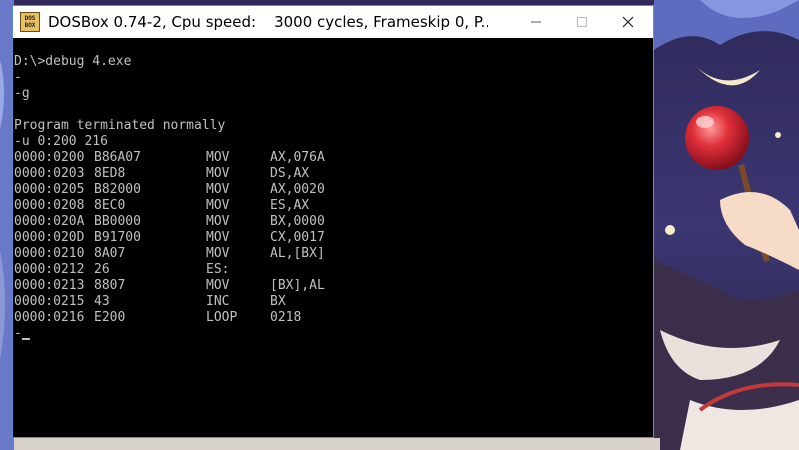 This screenshot has height=450, width=799. What do you see at coordinates (333, 174) in the screenshot?
I see `disassembly-row: 0000:0203 8ED8 MOV DS,AX` at bounding box center [333, 174].